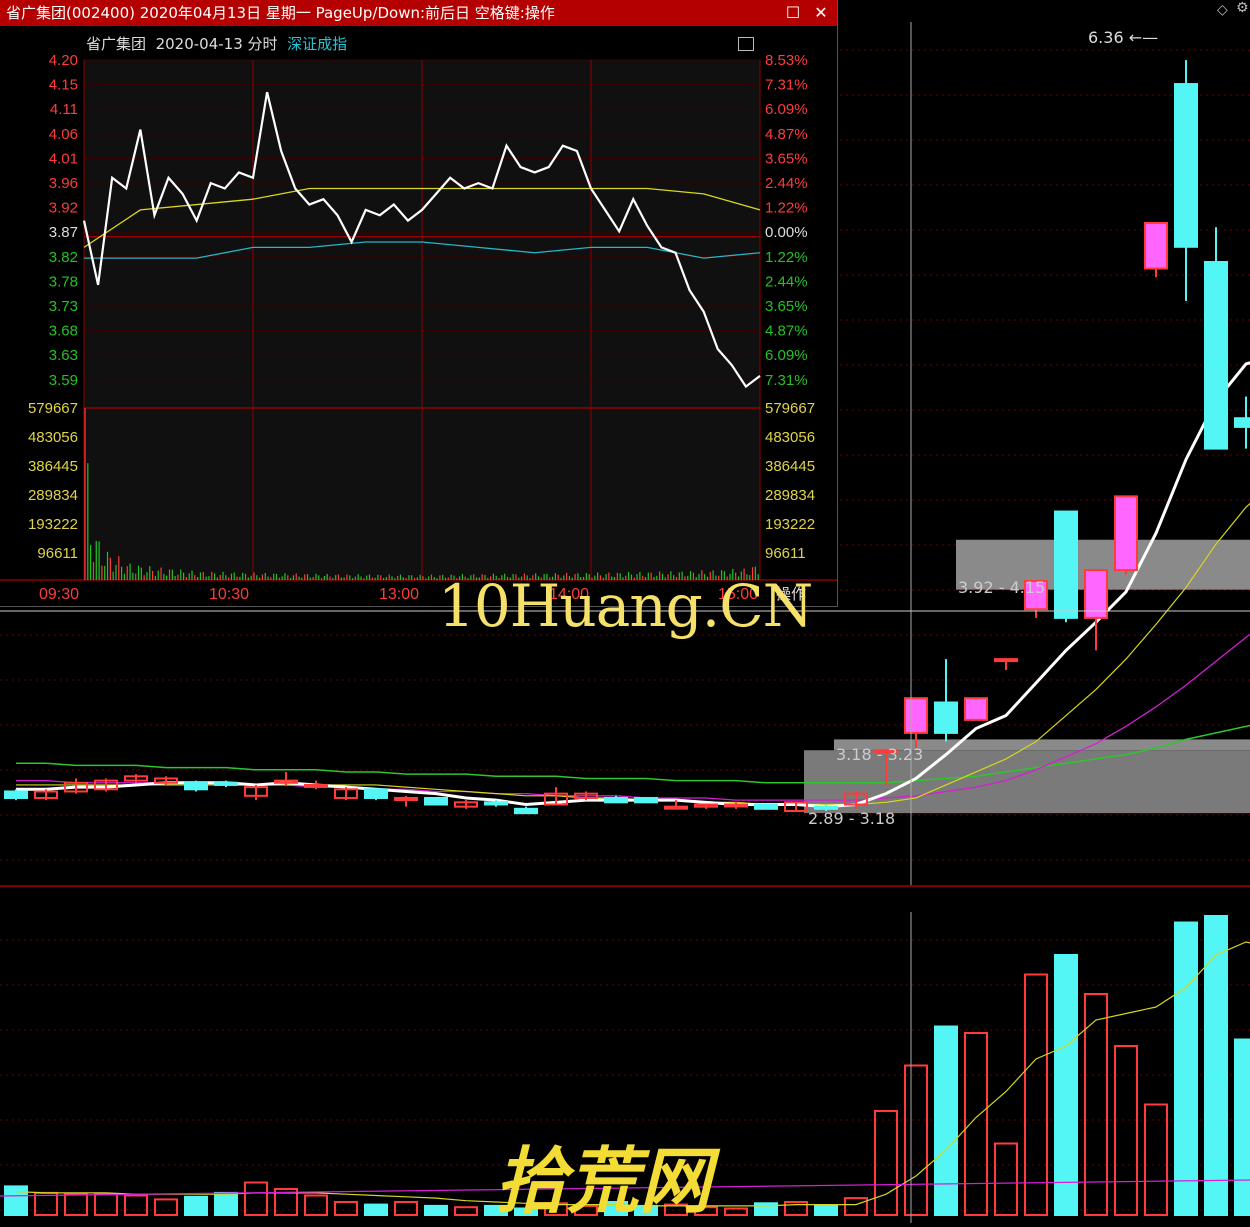  Describe the element at coordinates (63, 158) in the screenshot. I see `price-tick-label: 4.01` at that location.